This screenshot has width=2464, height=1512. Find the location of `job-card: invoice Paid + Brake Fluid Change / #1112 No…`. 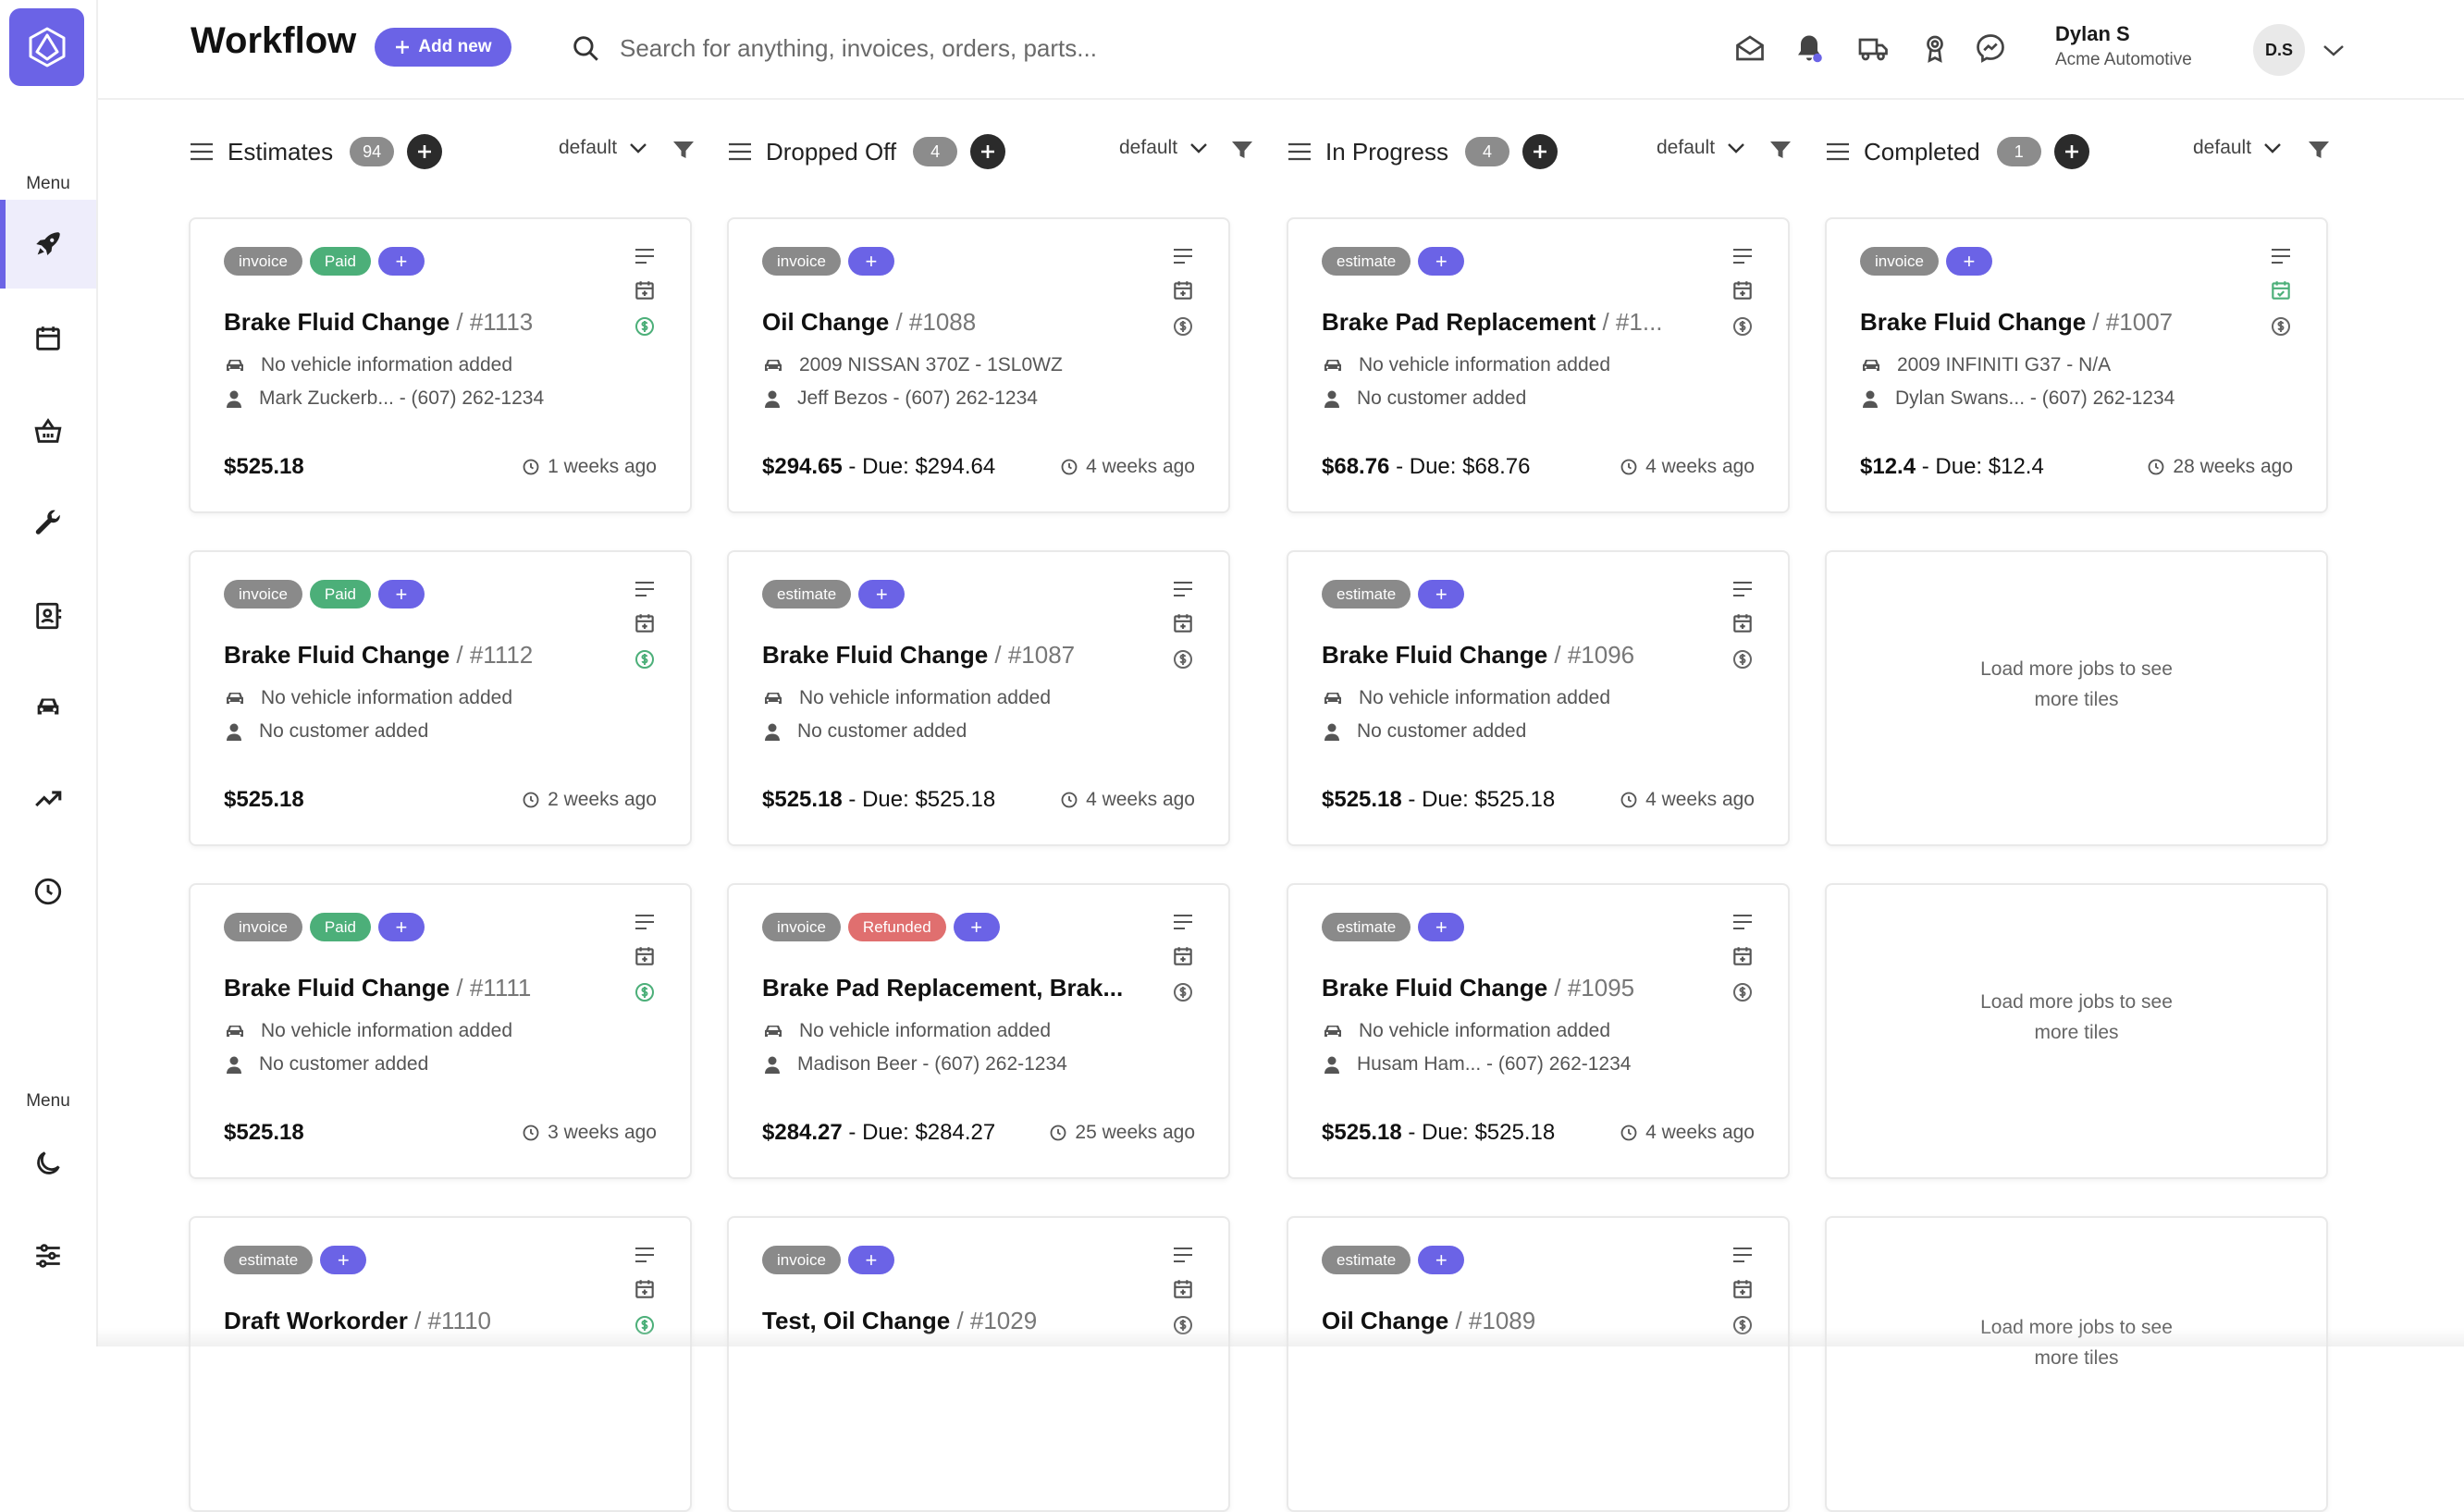

job-card: invoice Paid + Brake Fluid Change / #1112 No… is located at coordinates (440, 698).